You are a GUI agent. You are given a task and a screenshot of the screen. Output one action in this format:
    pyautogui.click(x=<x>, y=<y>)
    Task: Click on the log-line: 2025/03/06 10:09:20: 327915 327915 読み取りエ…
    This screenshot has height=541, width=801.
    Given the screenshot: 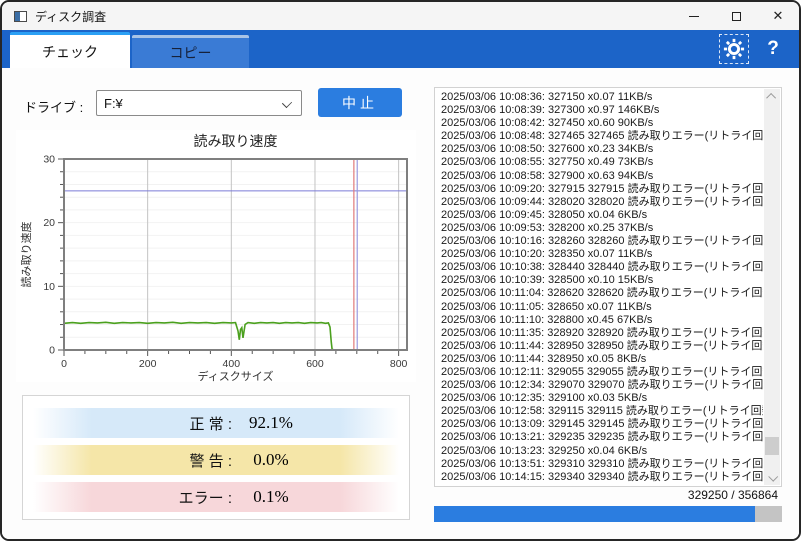 What is the action you would take?
    pyautogui.click(x=602, y=188)
    